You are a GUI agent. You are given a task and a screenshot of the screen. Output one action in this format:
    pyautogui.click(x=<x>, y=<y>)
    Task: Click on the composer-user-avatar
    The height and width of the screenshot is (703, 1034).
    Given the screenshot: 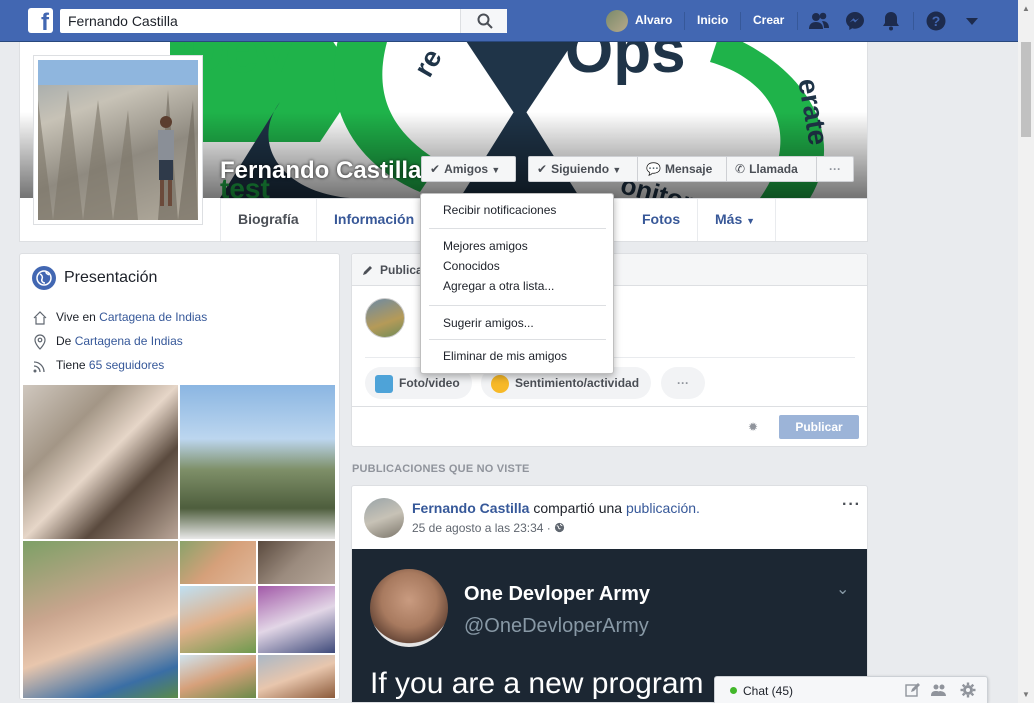 What is the action you would take?
    pyautogui.click(x=385, y=318)
    